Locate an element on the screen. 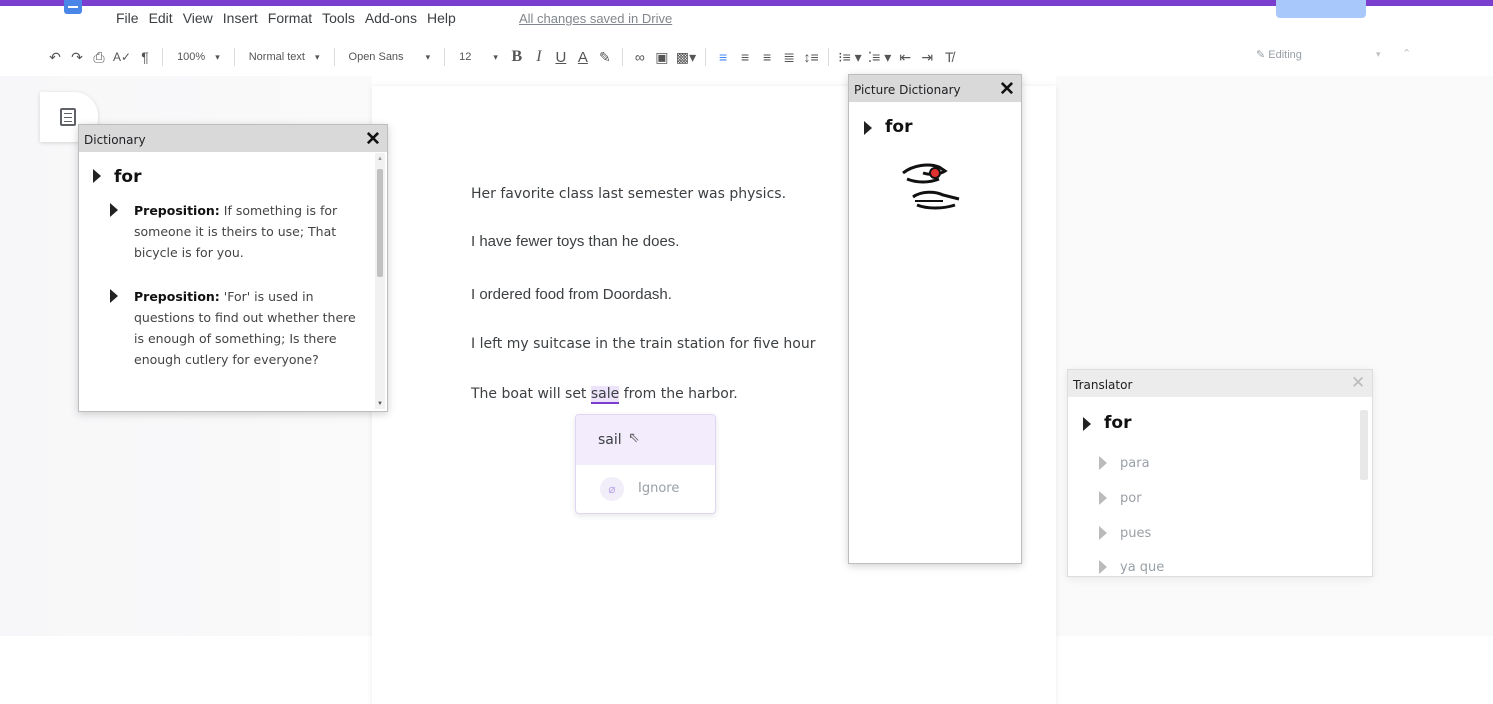 The height and width of the screenshot is (704, 1493). scroll-thumb is located at coordinates (380, 223).